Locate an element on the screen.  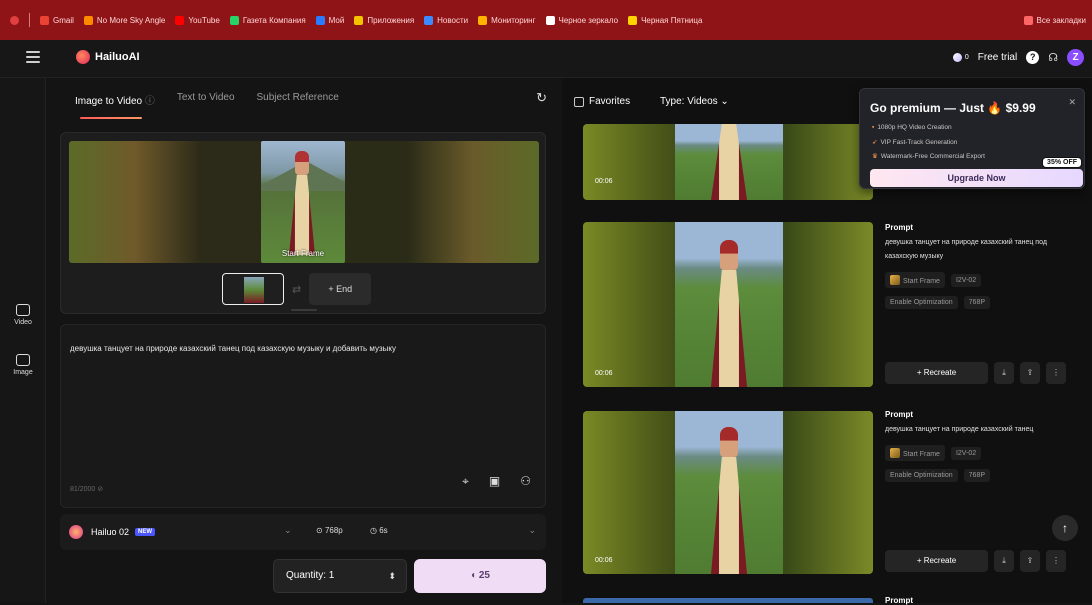
bookmarks-menu-icon is located at coordinates (14, 20).